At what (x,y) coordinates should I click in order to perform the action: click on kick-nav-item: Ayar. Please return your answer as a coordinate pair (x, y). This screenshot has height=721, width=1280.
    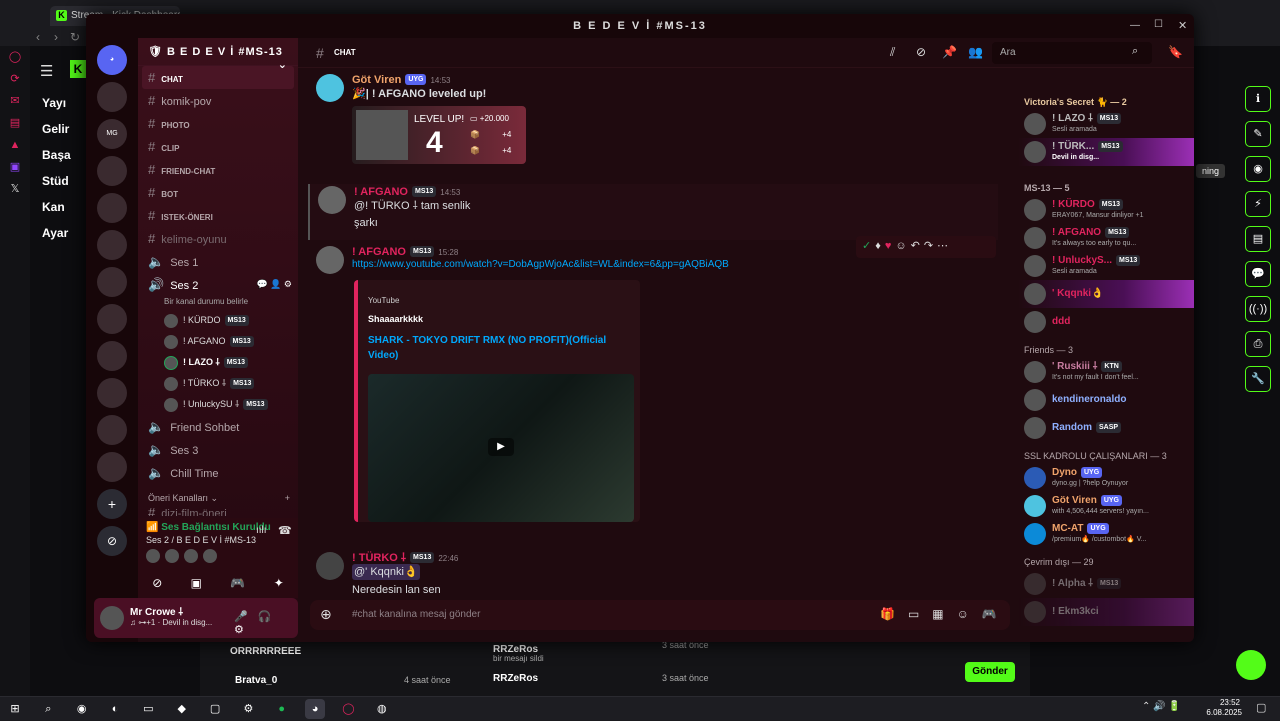
    Looking at the image, I should click on (60, 233).